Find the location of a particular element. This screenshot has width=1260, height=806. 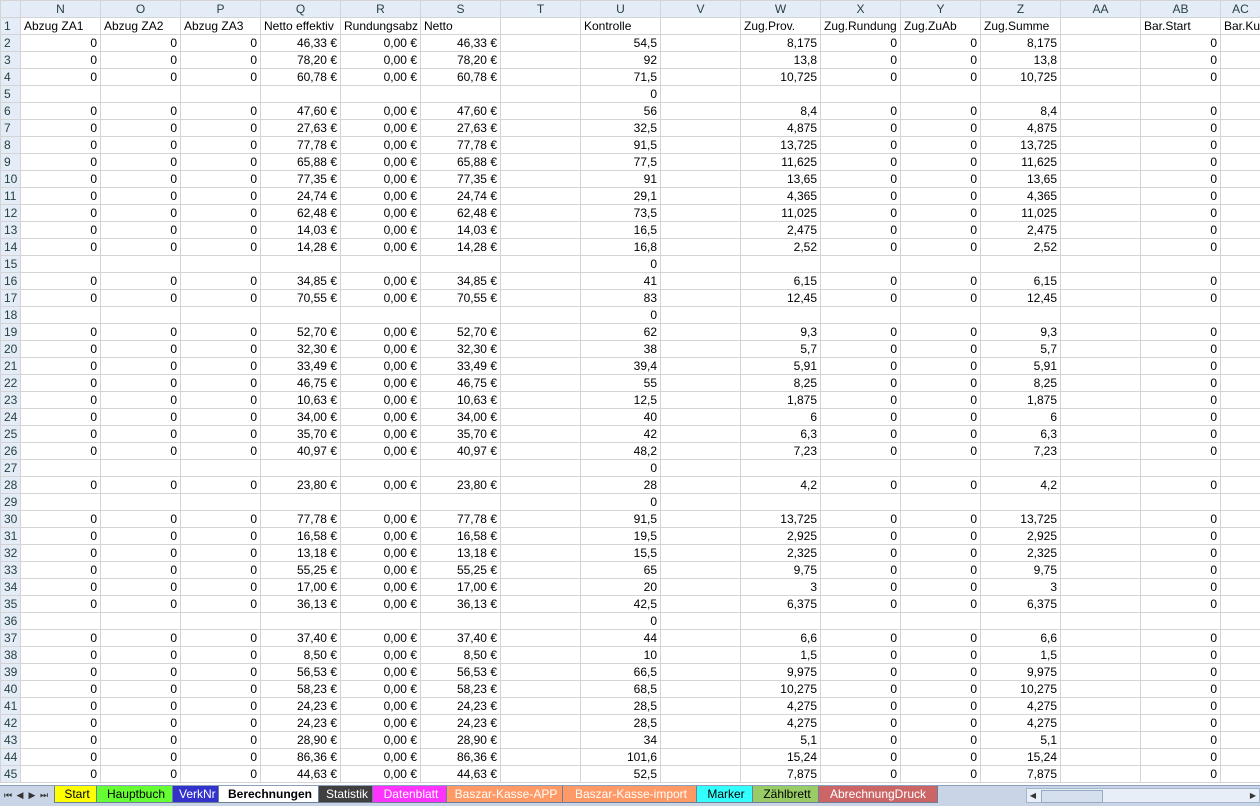

cell: 60,78 € is located at coordinates (461, 77).